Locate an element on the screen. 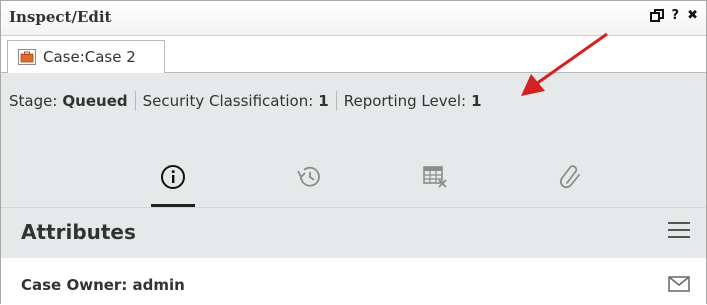 The image size is (707, 305). help-button: ? is located at coordinates (676, 16).